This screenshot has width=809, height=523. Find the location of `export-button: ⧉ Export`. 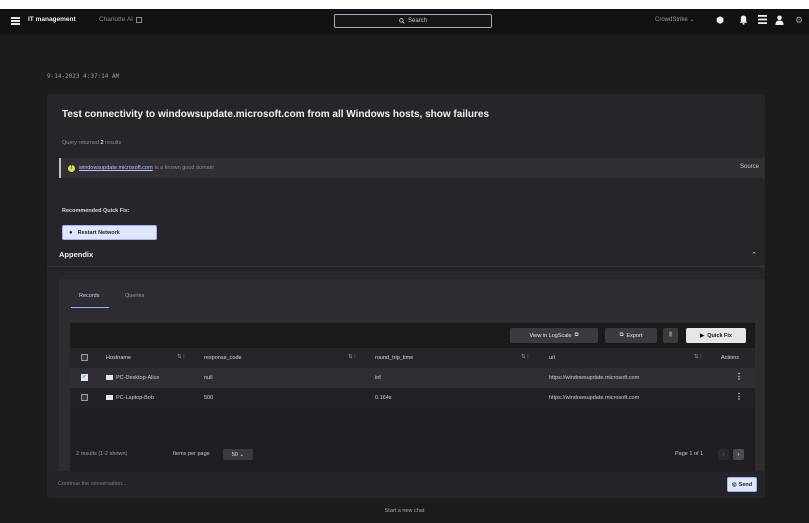

export-button: ⧉ Export is located at coordinates (631, 335).